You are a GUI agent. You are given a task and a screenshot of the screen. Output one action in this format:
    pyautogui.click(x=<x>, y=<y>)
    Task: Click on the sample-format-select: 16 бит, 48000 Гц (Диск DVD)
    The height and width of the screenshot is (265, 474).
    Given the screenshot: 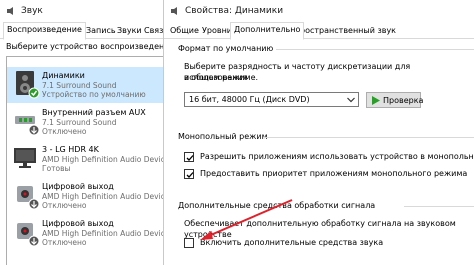 What is the action you would take?
    pyautogui.click(x=271, y=99)
    